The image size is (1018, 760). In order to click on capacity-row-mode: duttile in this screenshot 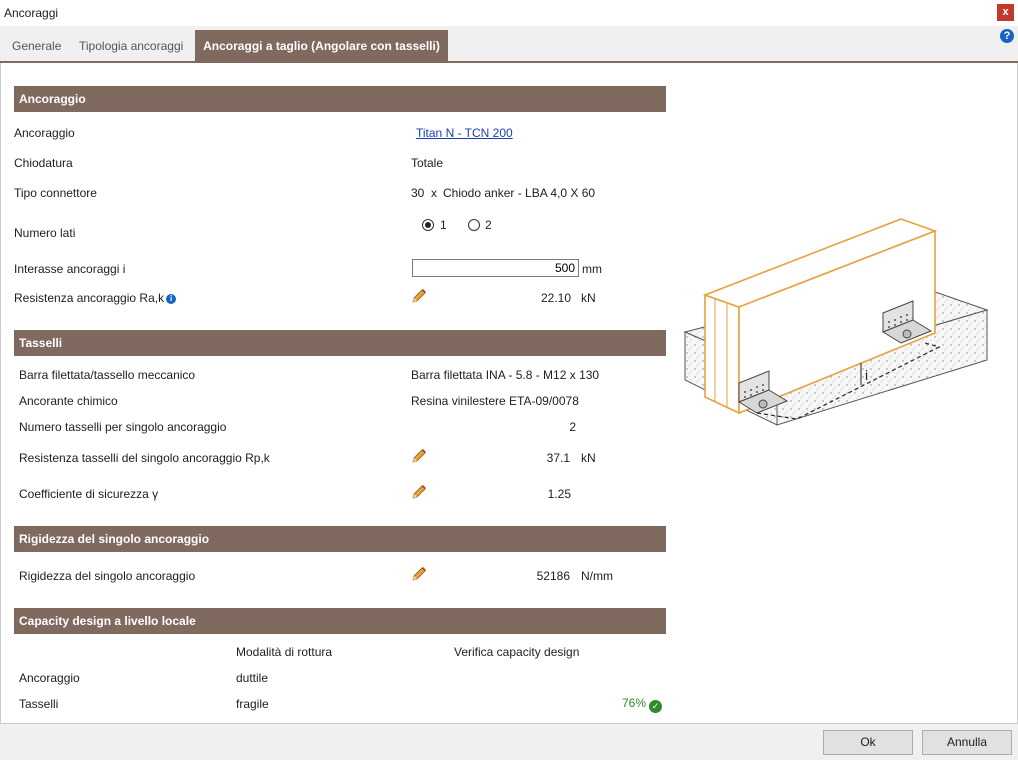, I will do `click(252, 678)`.